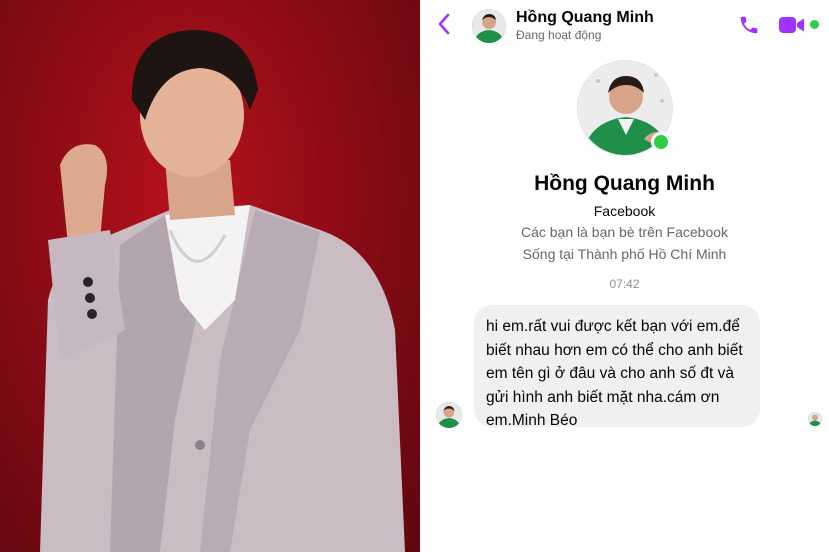  Describe the element at coordinates (624, 183) in the screenshot. I see `profile-name: Hồng Quang Minh` at that location.